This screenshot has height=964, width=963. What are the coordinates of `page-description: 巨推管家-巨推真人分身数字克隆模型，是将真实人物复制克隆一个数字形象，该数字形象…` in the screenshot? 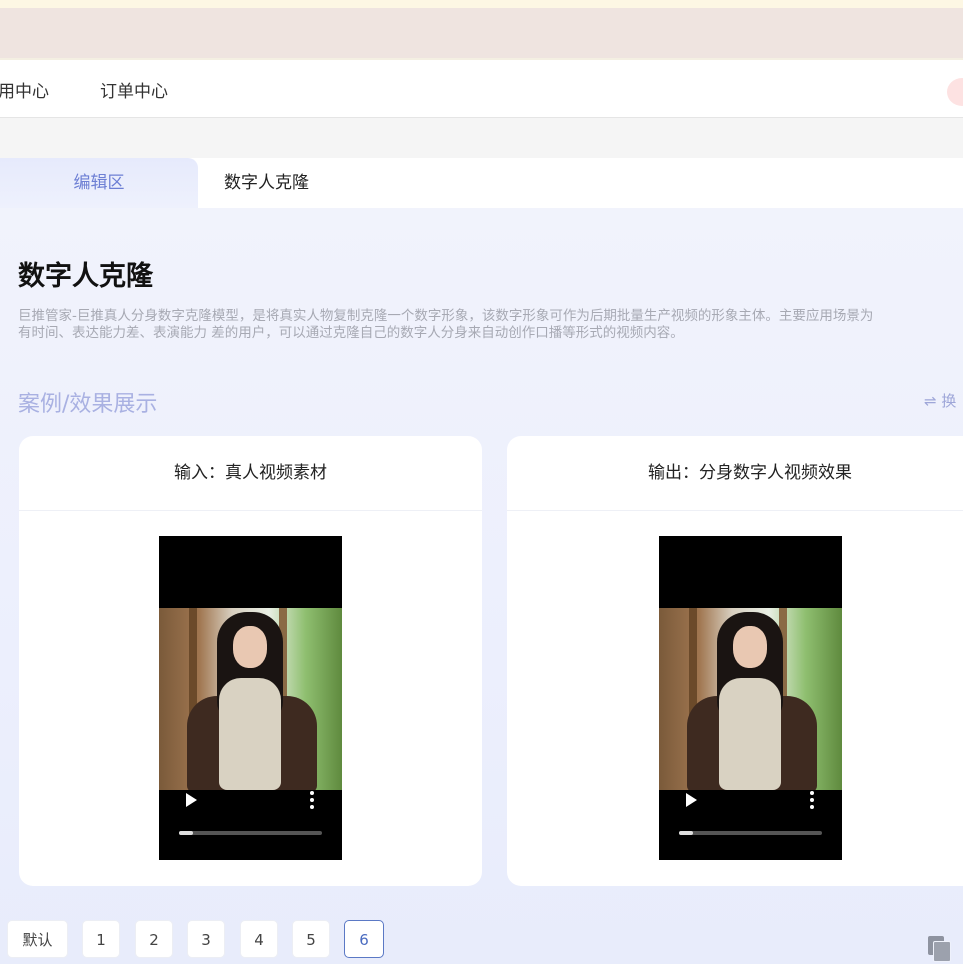 It's located at (490, 325).